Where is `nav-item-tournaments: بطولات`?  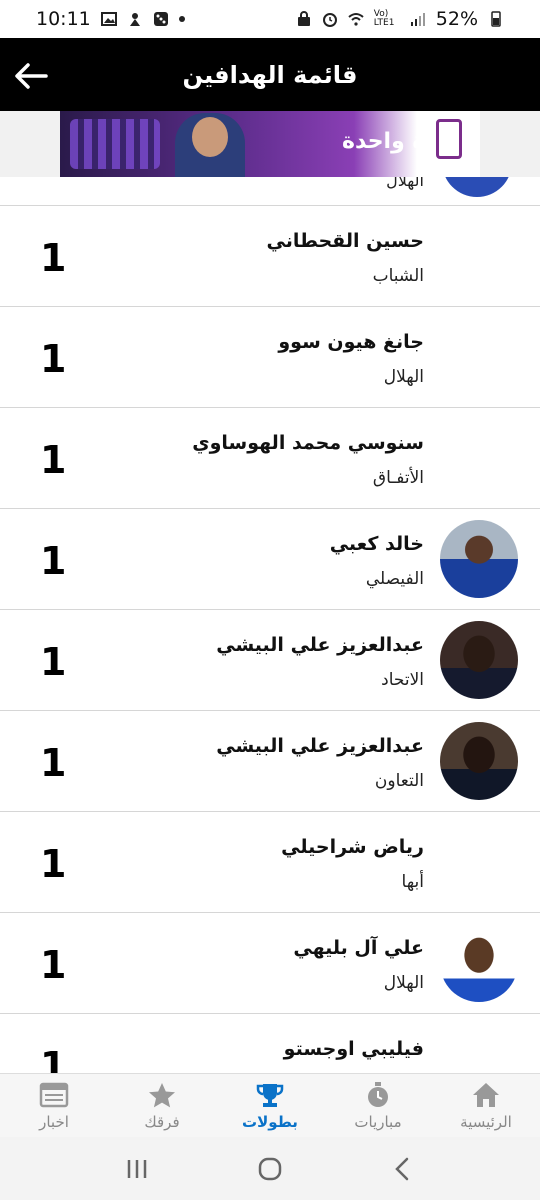 nav-item-tournaments: بطولات is located at coordinates (270, 1105).